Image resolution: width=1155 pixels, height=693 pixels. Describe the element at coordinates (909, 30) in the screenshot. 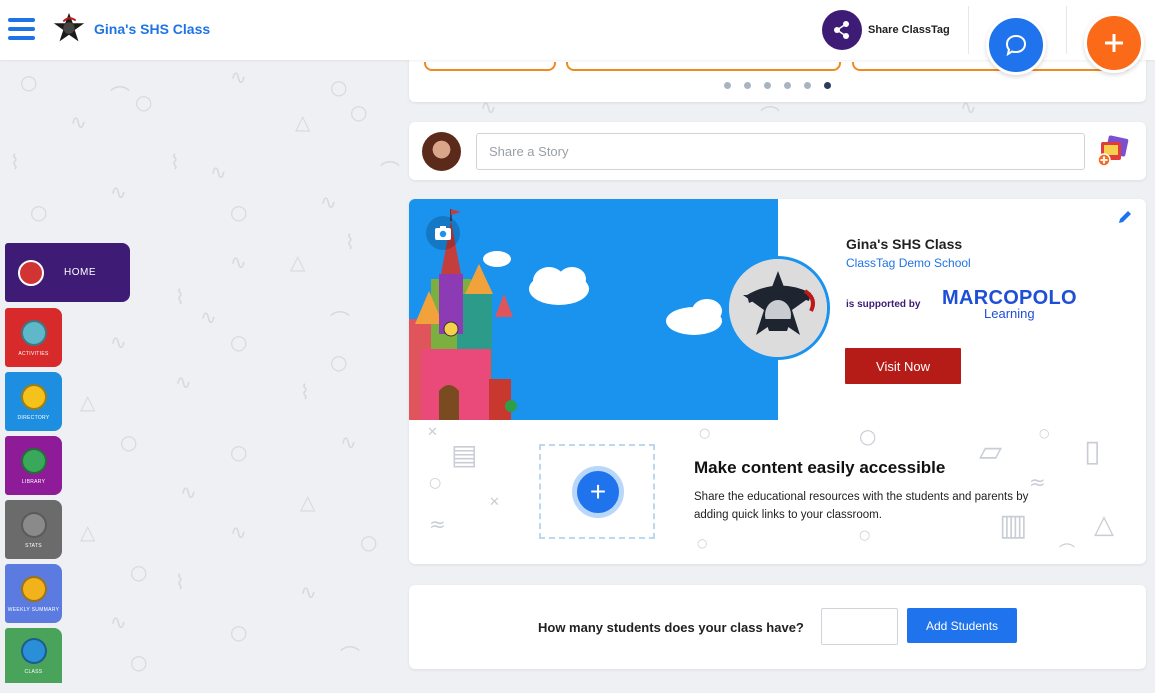

I see `share-classtag-label: Share ClassTag` at that location.